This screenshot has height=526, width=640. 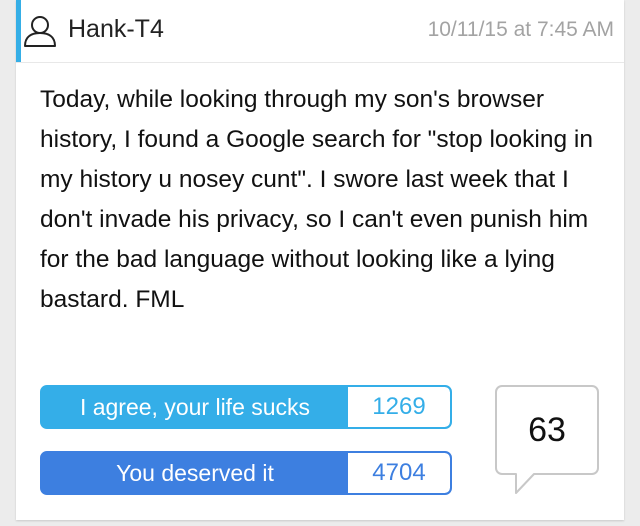 I want to click on agree-vote-button: I agree, your life sucks 1269, so click(x=246, y=407).